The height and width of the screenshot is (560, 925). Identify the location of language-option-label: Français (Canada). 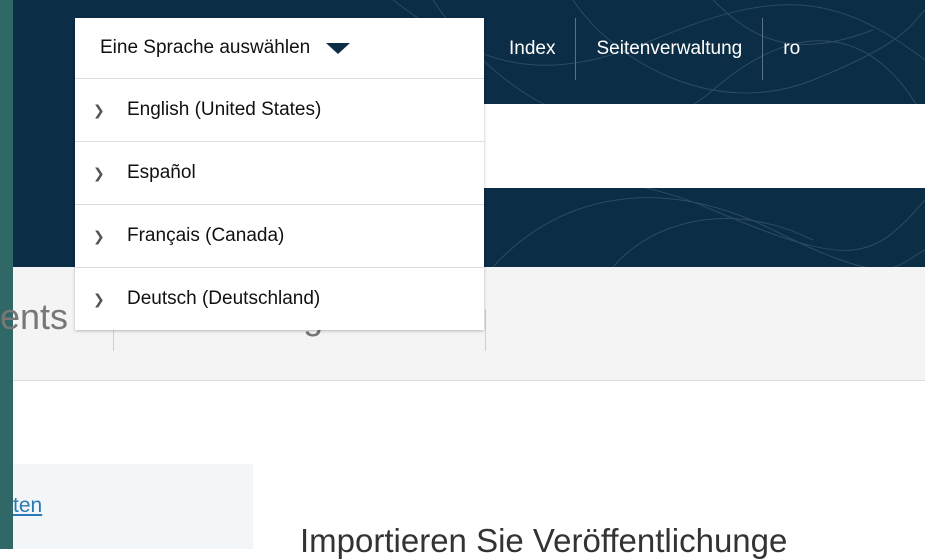
(206, 235).